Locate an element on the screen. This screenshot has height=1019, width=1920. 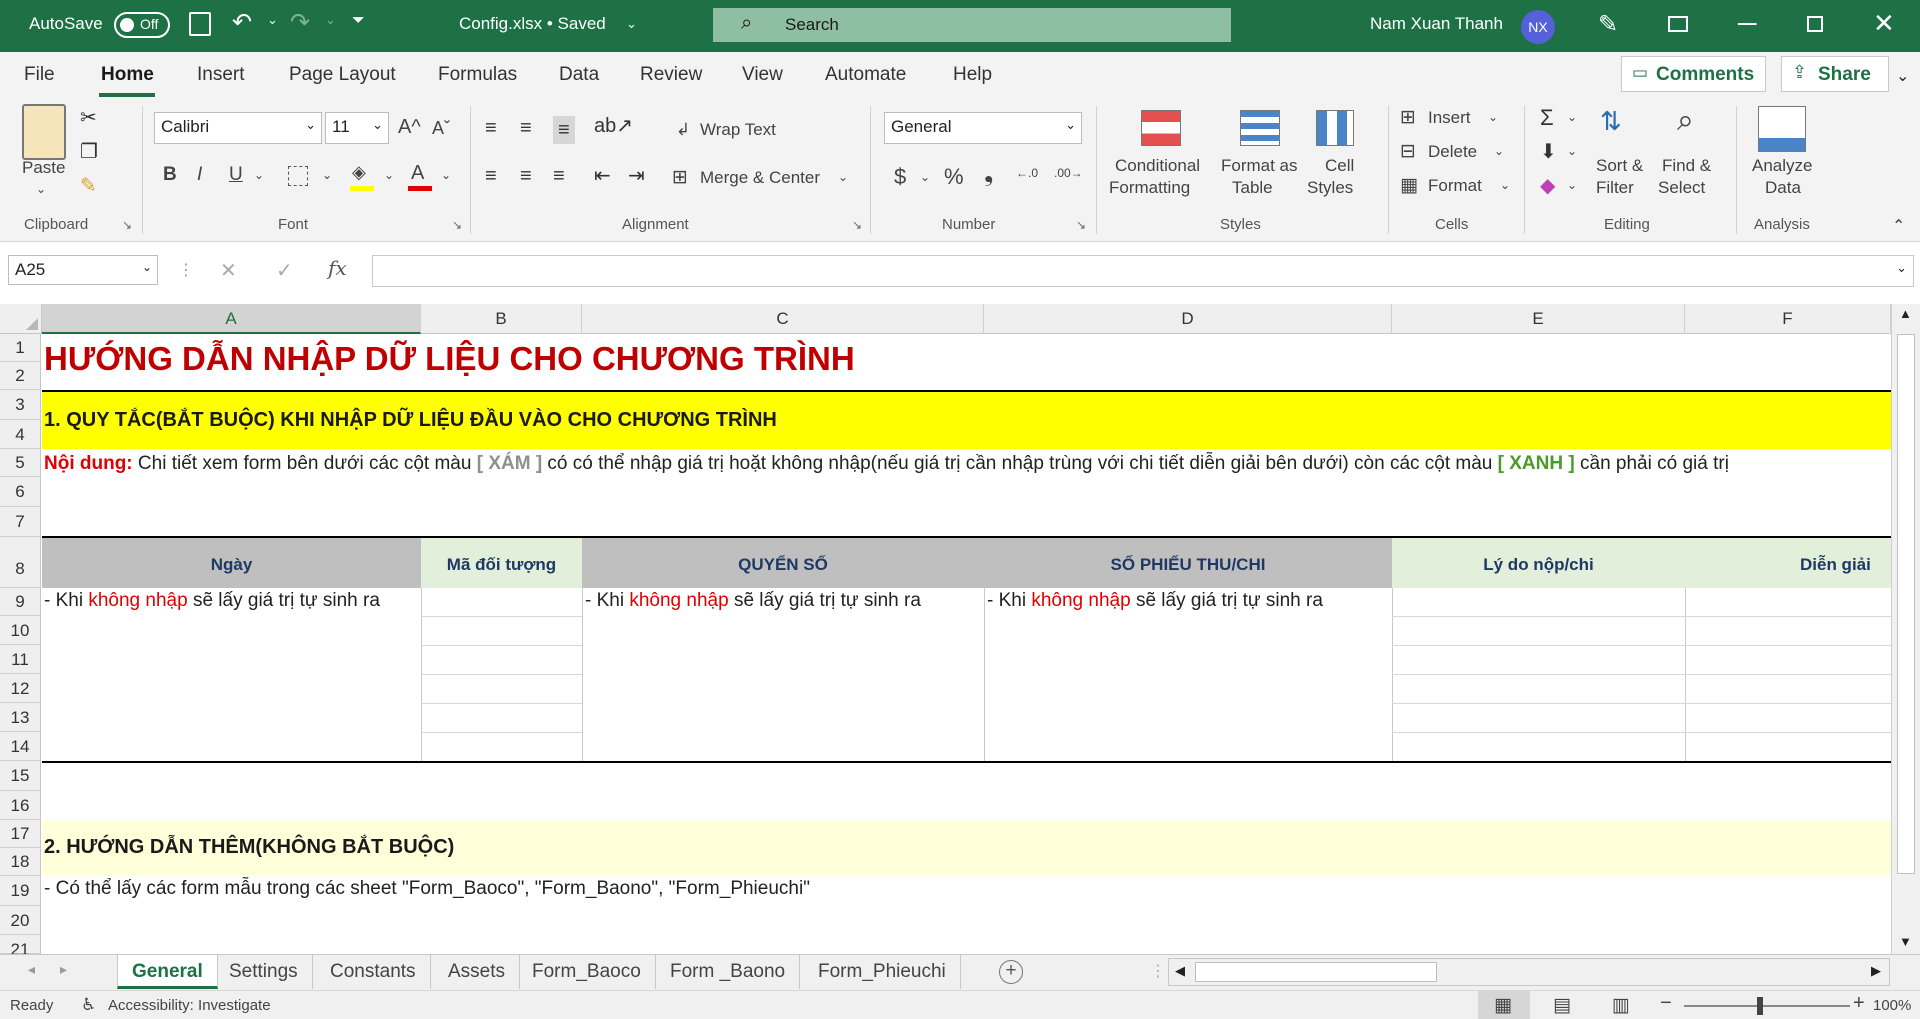
sort-filter-icon: ⇅ is located at coordinates (1611, 121).